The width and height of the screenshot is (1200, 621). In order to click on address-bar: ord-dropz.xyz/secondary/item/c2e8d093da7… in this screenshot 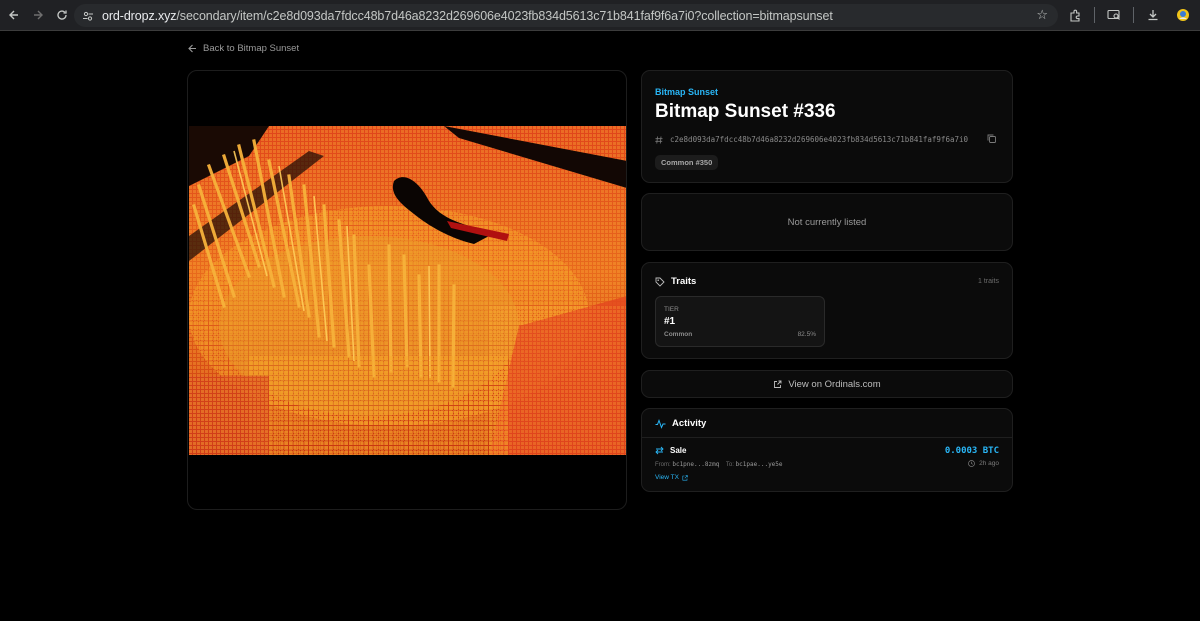, I will do `click(566, 15)`.